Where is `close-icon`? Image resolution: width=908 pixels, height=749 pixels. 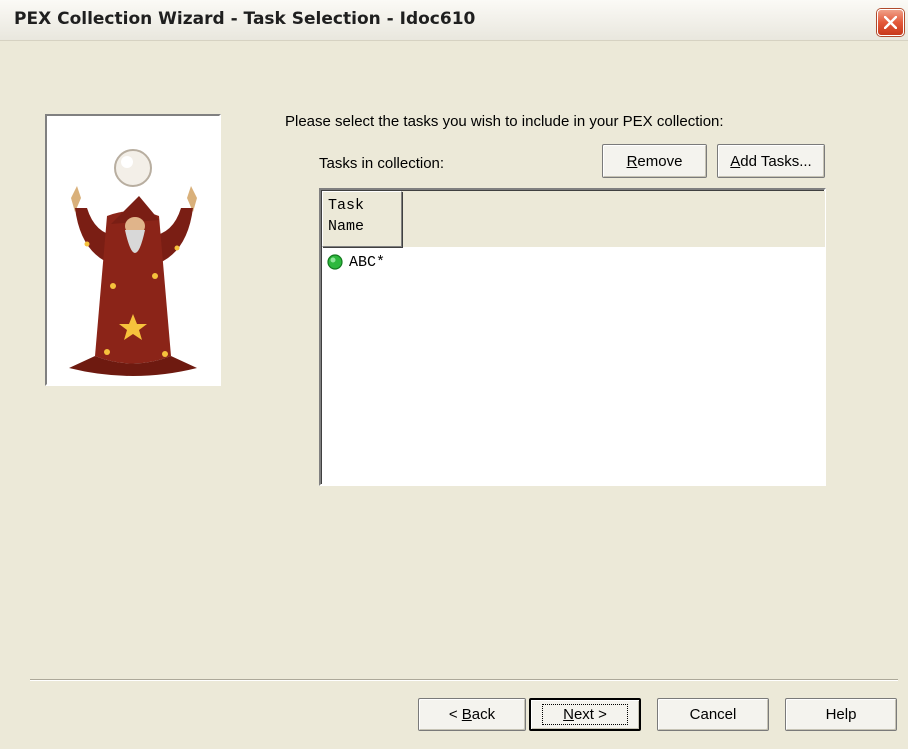 close-icon is located at coordinates (890, 22).